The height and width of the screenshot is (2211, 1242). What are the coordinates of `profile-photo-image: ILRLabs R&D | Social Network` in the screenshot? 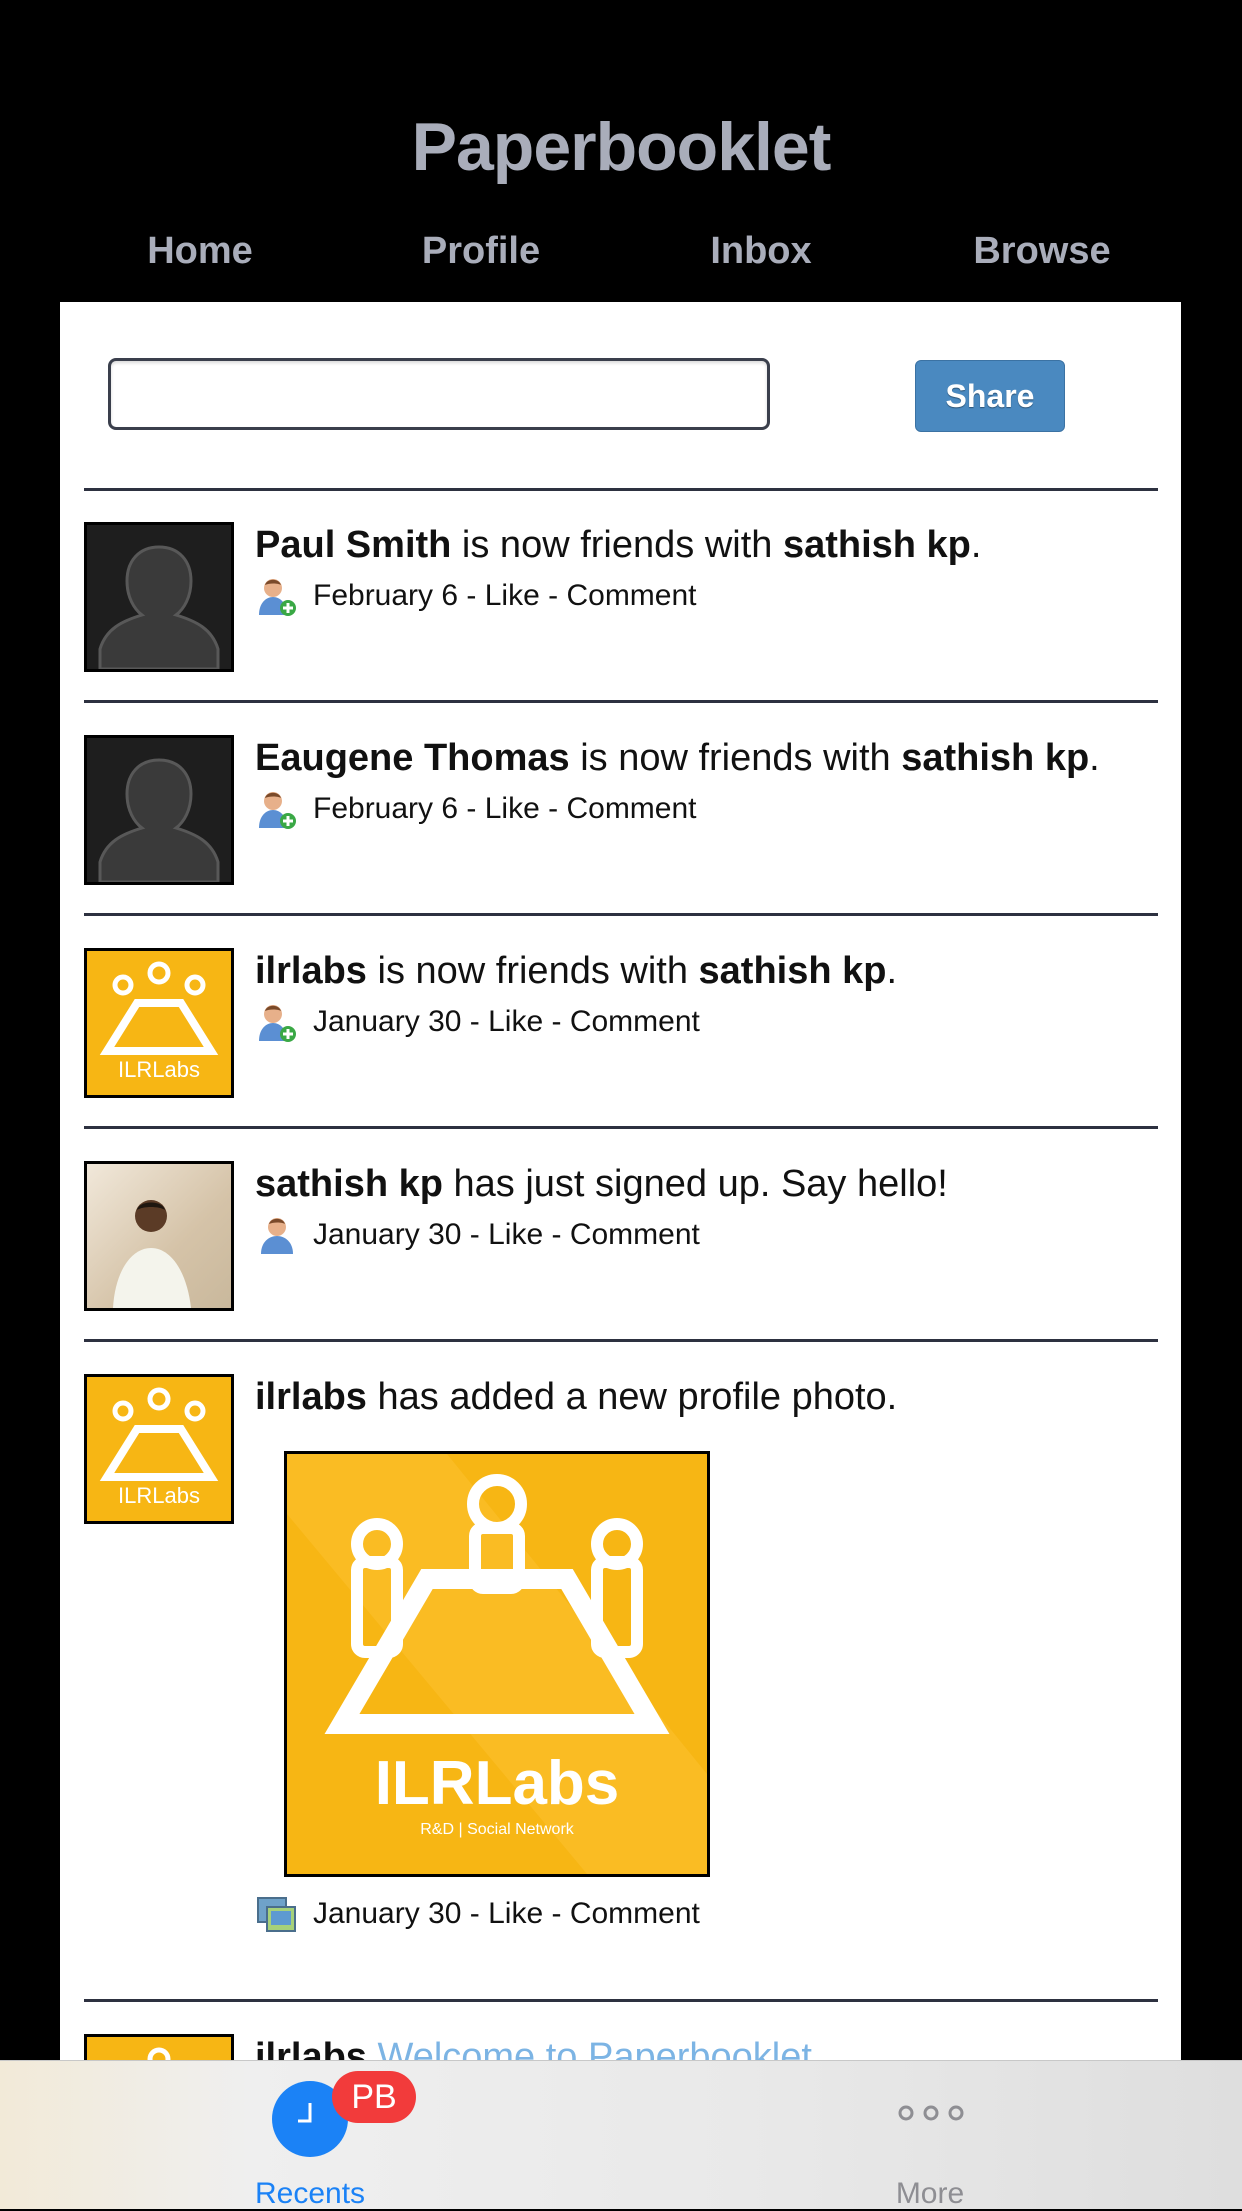 It's located at (497, 1664).